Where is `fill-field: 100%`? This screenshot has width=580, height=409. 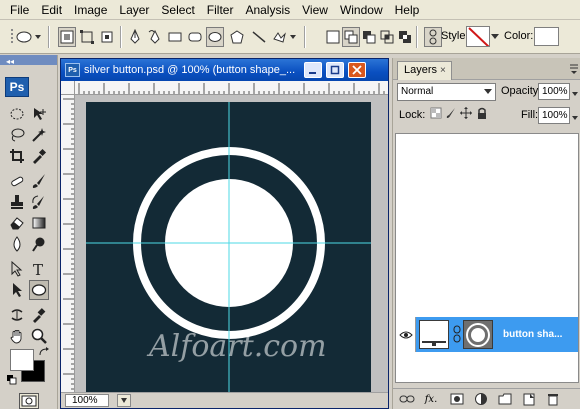
fill-field: 100% is located at coordinates (554, 115).